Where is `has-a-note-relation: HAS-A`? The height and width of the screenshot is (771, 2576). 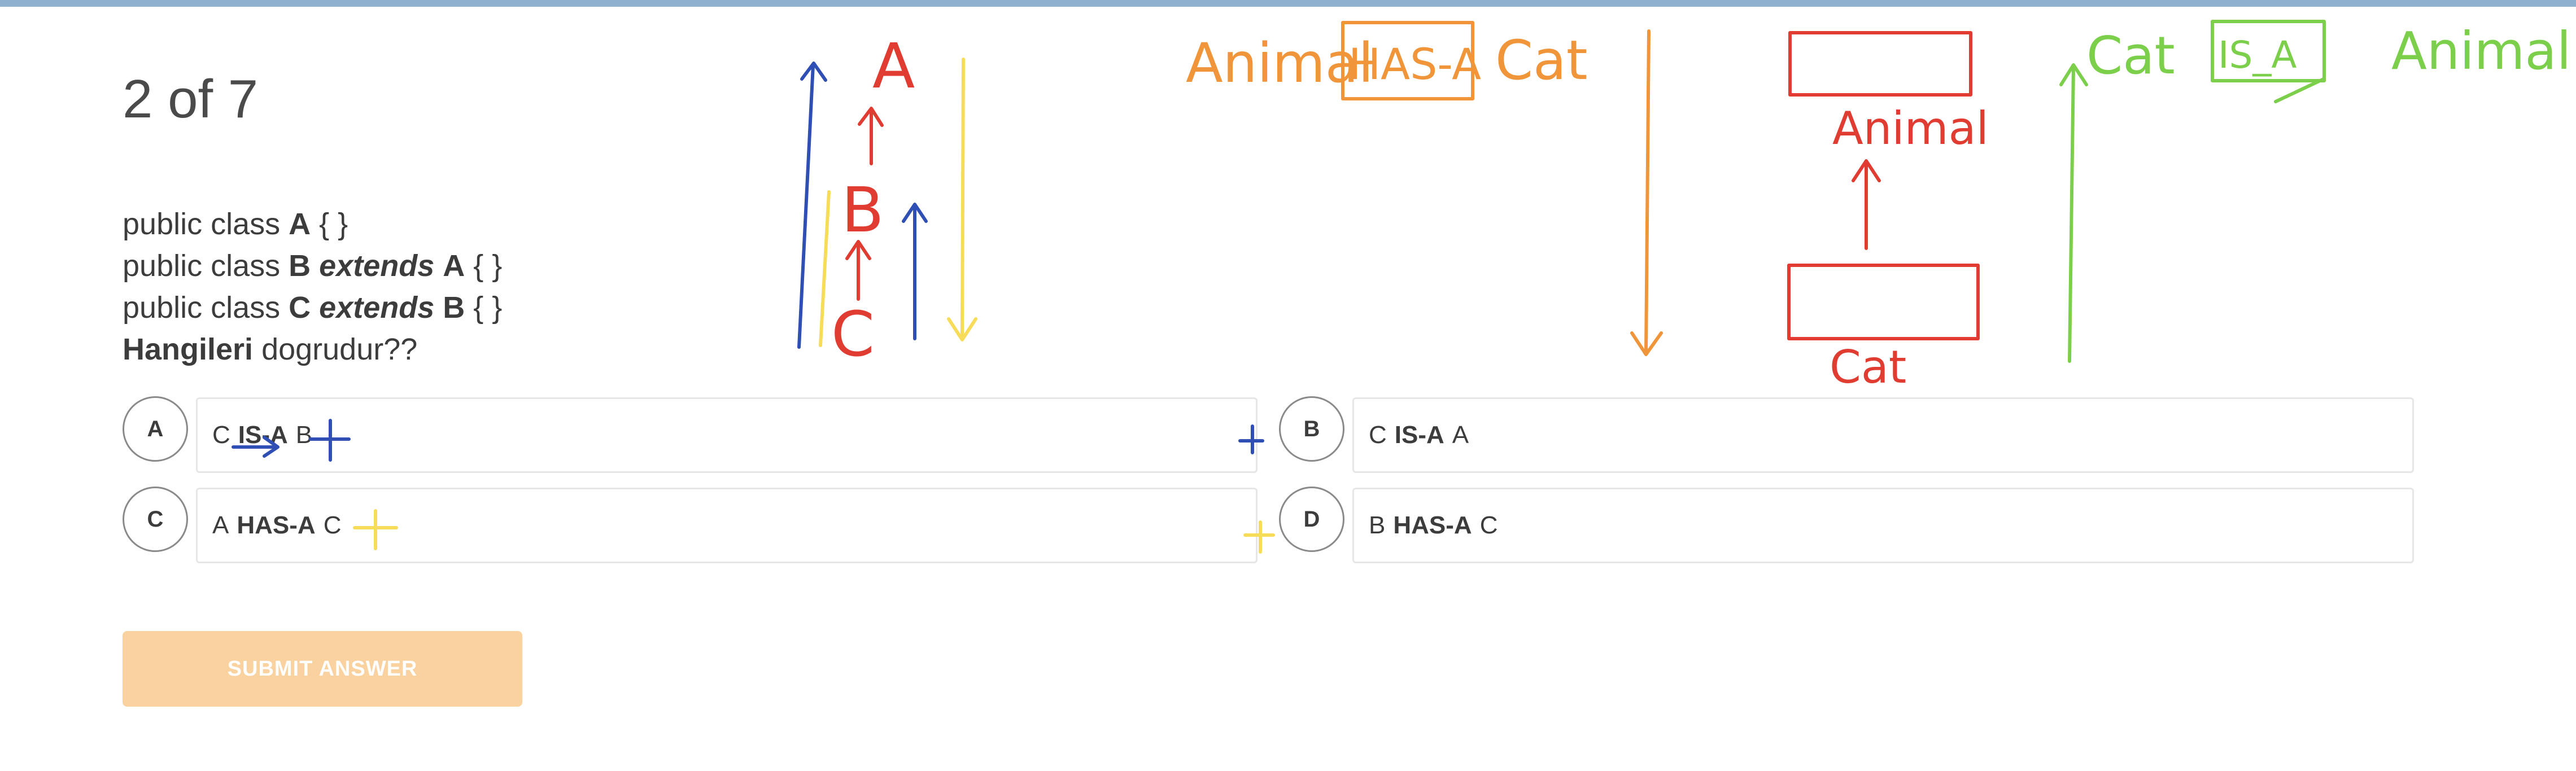
has-a-note-relation: HAS-A is located at coordinates (1414, 64).